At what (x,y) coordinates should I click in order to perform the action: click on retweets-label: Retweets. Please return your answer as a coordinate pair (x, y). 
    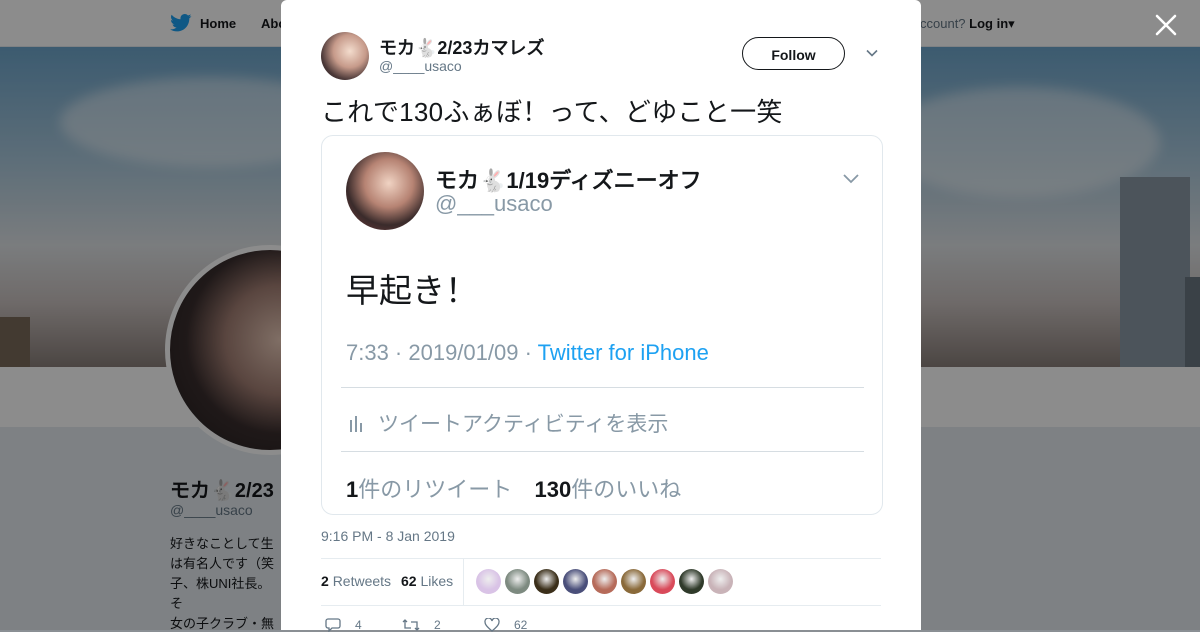
    Looking at the image, I should click on (362, 581).